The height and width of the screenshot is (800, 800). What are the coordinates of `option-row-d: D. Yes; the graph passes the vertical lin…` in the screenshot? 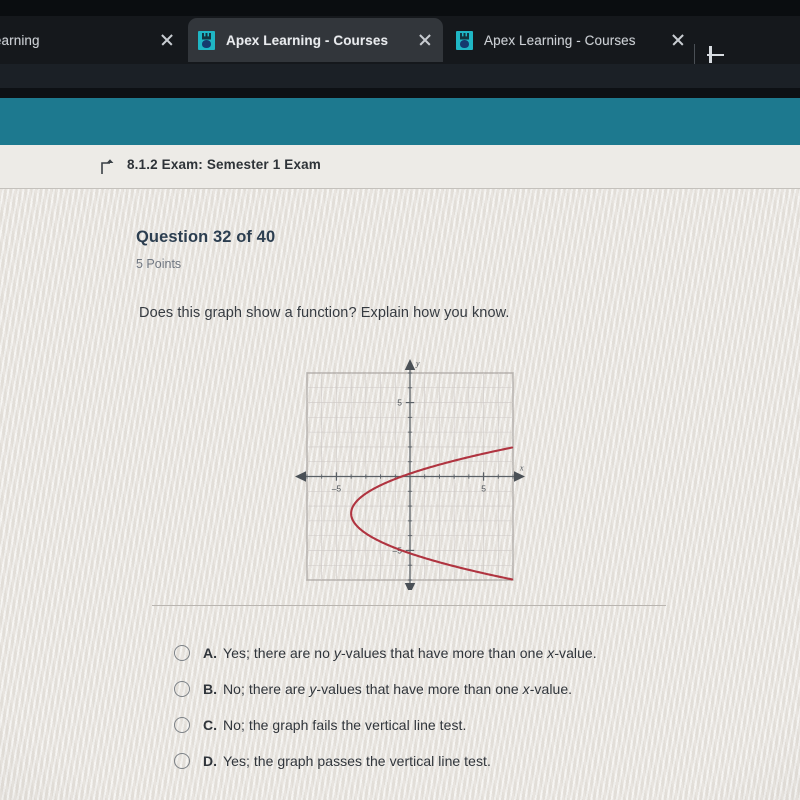 It's located at (434, 761).